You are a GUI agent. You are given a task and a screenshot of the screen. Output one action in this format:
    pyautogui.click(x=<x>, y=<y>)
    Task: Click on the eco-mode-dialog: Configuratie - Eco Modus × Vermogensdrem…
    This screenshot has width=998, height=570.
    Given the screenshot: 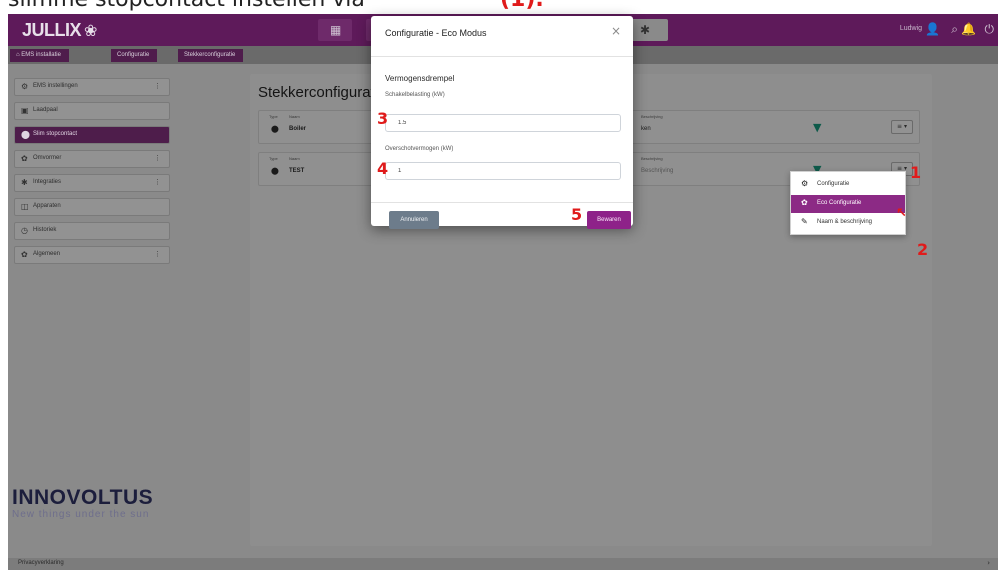 What is the action you would take?
    pyautogui.click(x=502, y=121)
    